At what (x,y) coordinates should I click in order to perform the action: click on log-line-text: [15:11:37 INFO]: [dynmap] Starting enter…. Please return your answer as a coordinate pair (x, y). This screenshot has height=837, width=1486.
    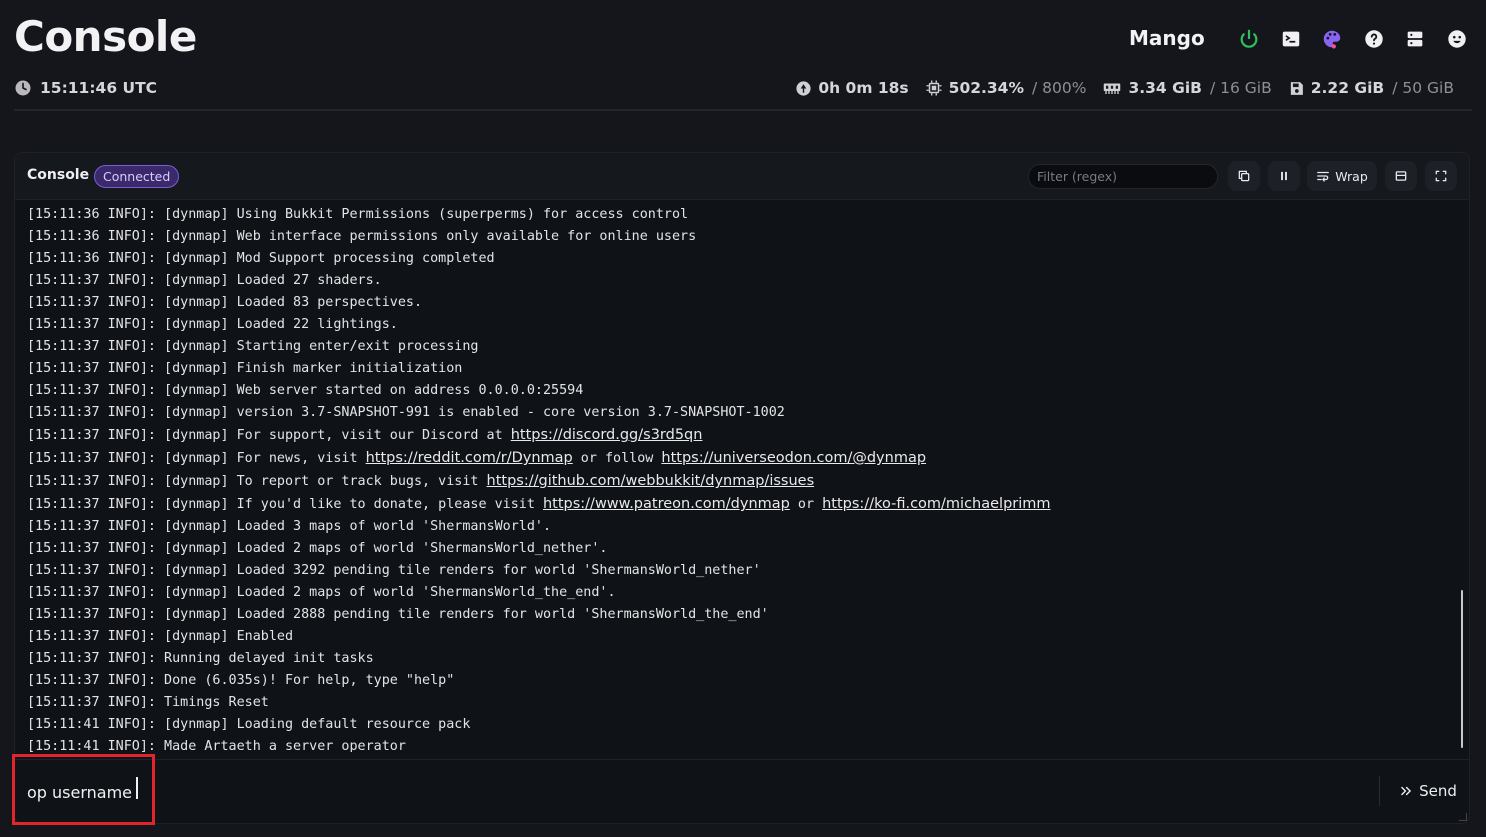
    Looking at the image, I should click on (253, 346).